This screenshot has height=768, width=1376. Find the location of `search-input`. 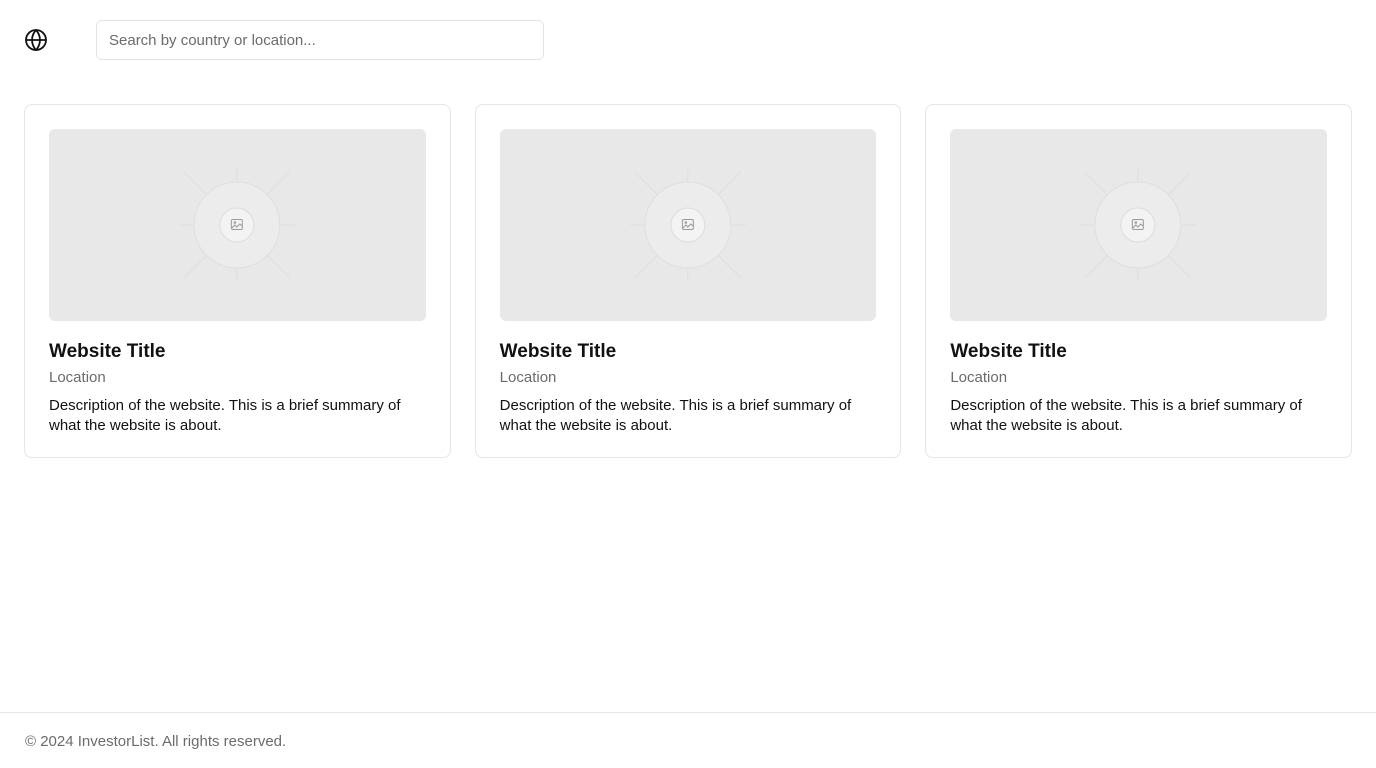

search-input is located at coordinates (320, 40).